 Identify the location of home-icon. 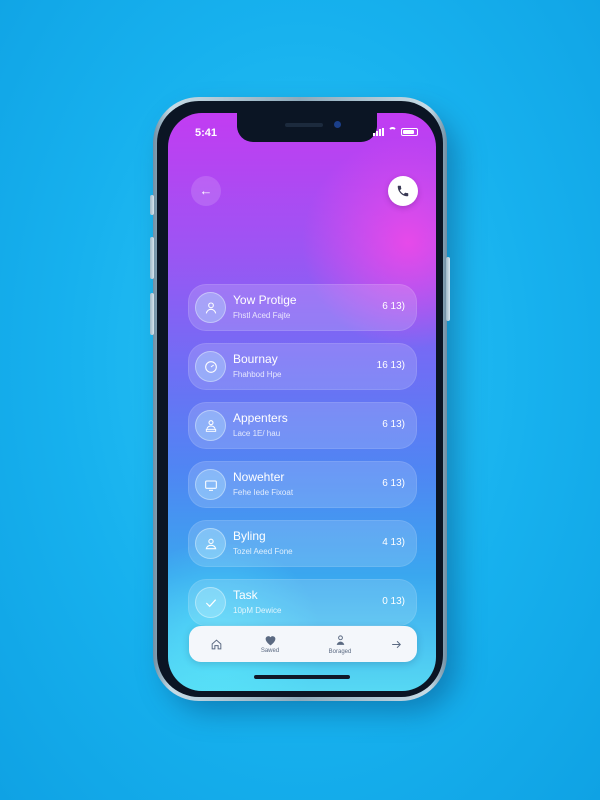
(216, 644).